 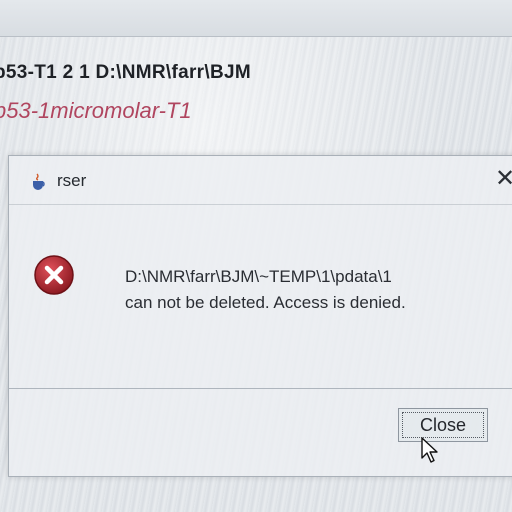 I want to click on background-dataset-path: p53-T1 2 1 D:\NMR\farr\BJM, so click(x=125, y=72).